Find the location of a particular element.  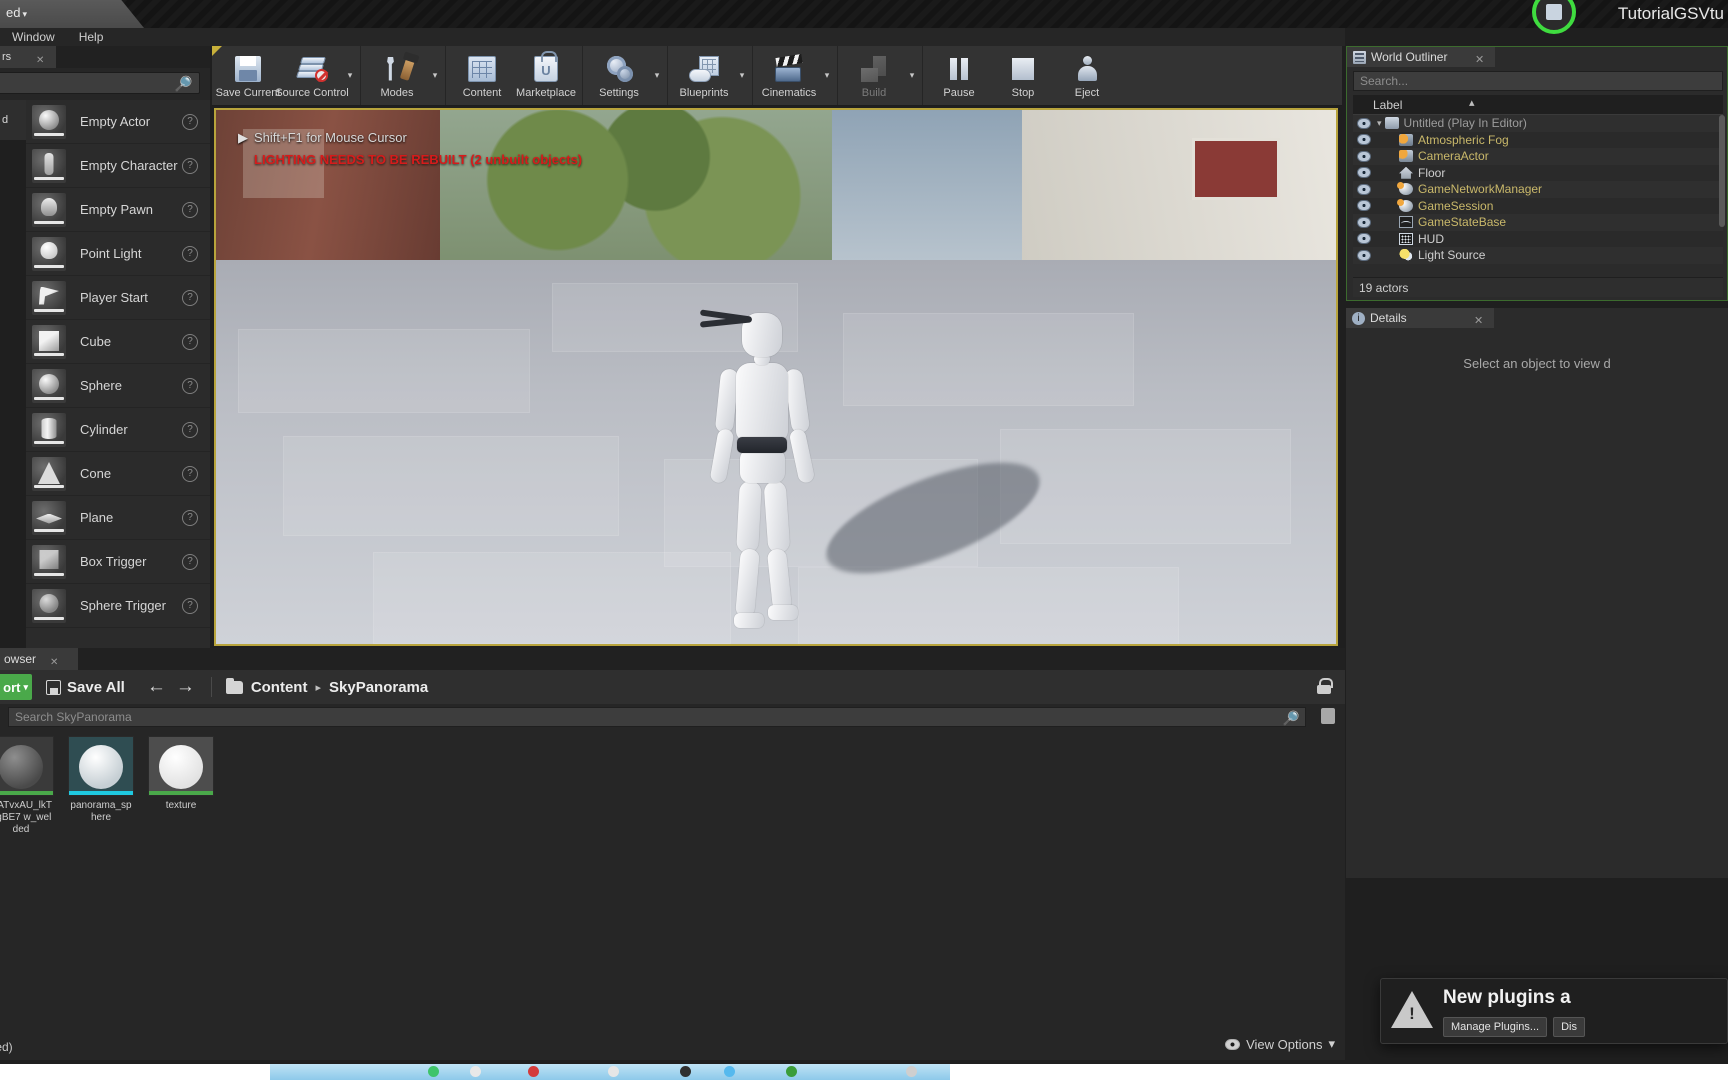

marketplace-button: Marketplace is located at coordinates (546, 76).